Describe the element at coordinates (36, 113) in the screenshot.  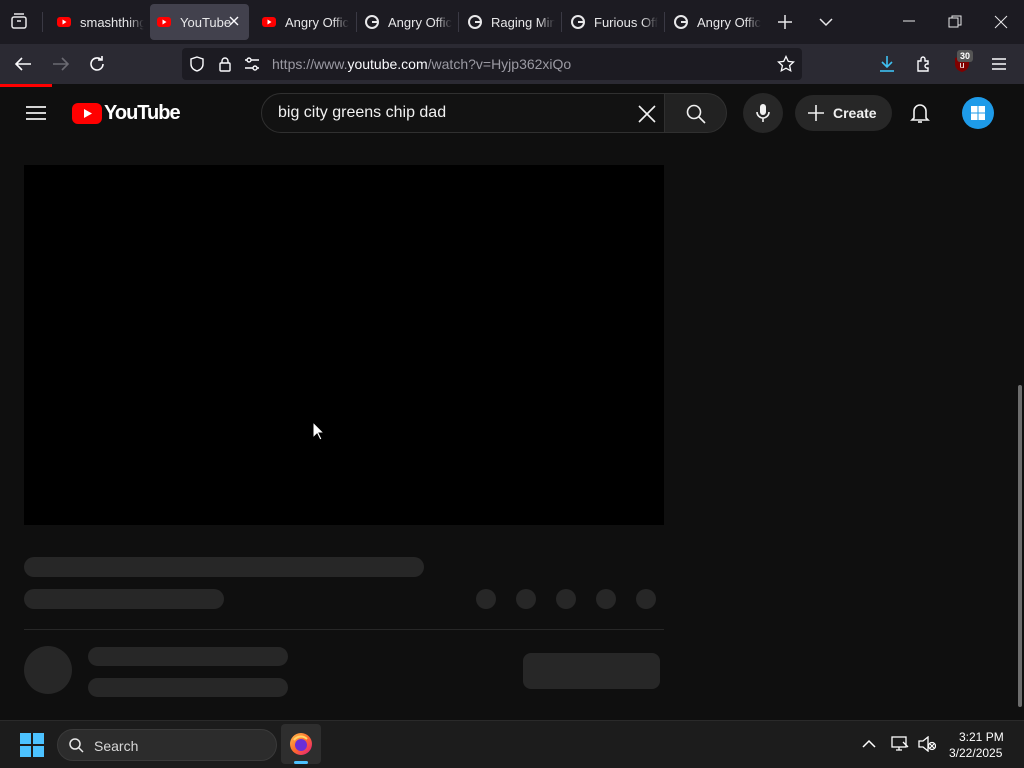
I see `guide-menu-icon` at that location.